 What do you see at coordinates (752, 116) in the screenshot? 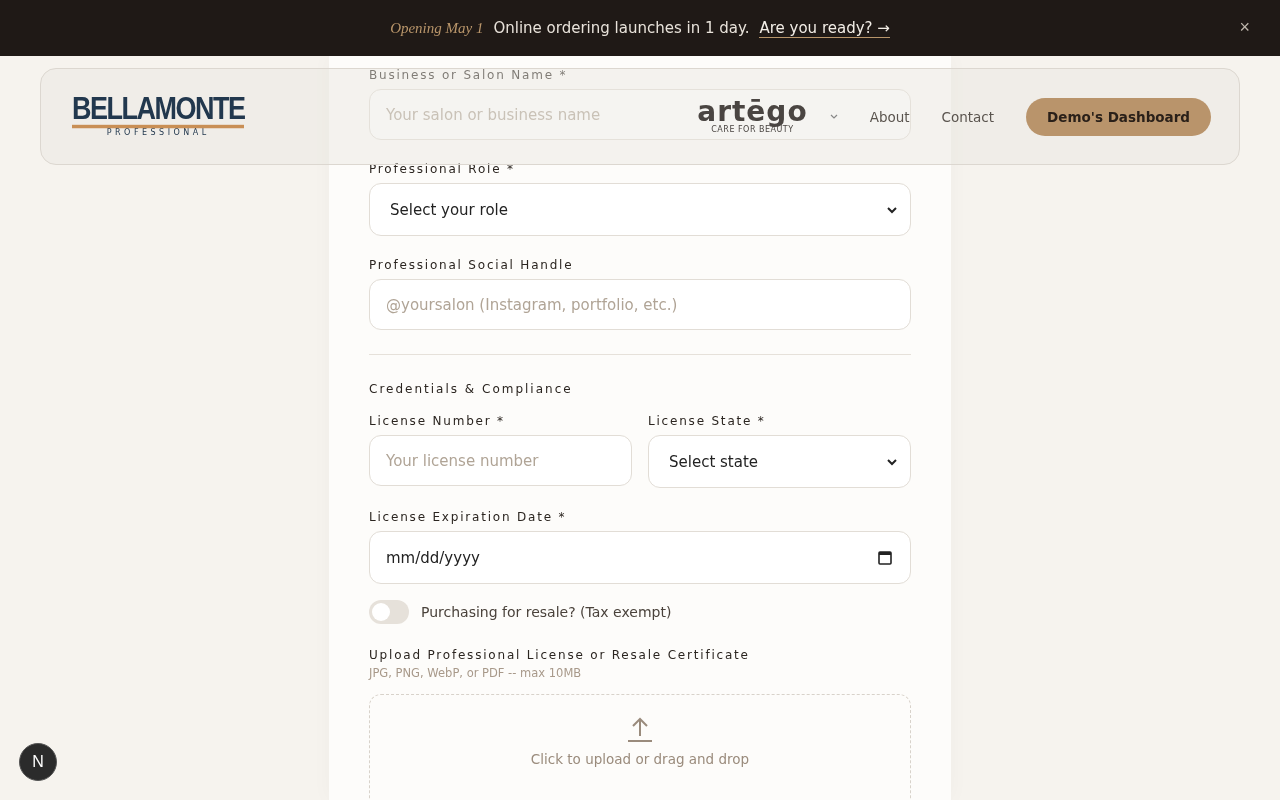
I see `artego-logo: artēgo CARE FOR BEAUTY` at bounding box center [752, 116].